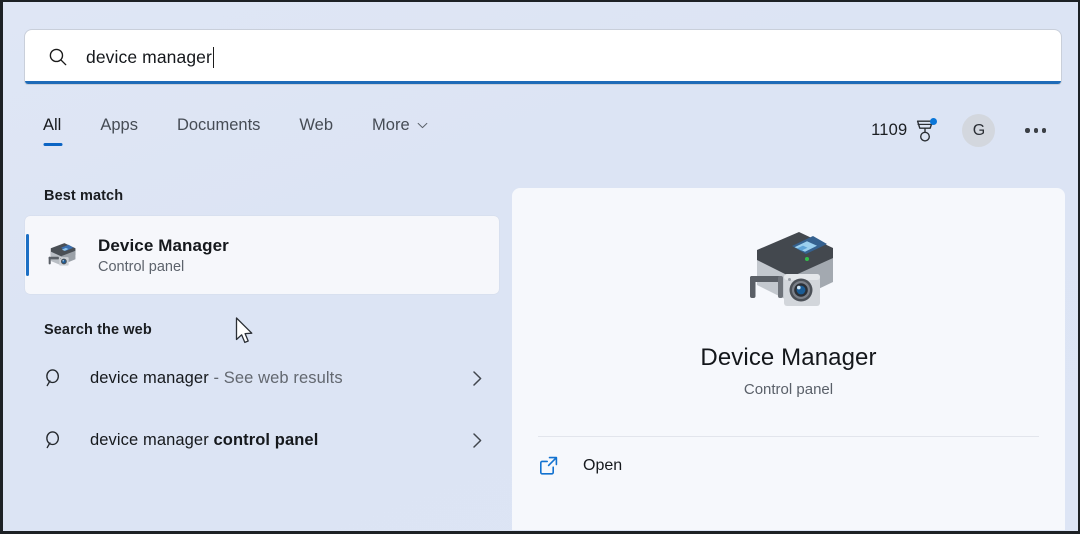  I want to click on tab-documents-label: Documents, so click(218, 125).